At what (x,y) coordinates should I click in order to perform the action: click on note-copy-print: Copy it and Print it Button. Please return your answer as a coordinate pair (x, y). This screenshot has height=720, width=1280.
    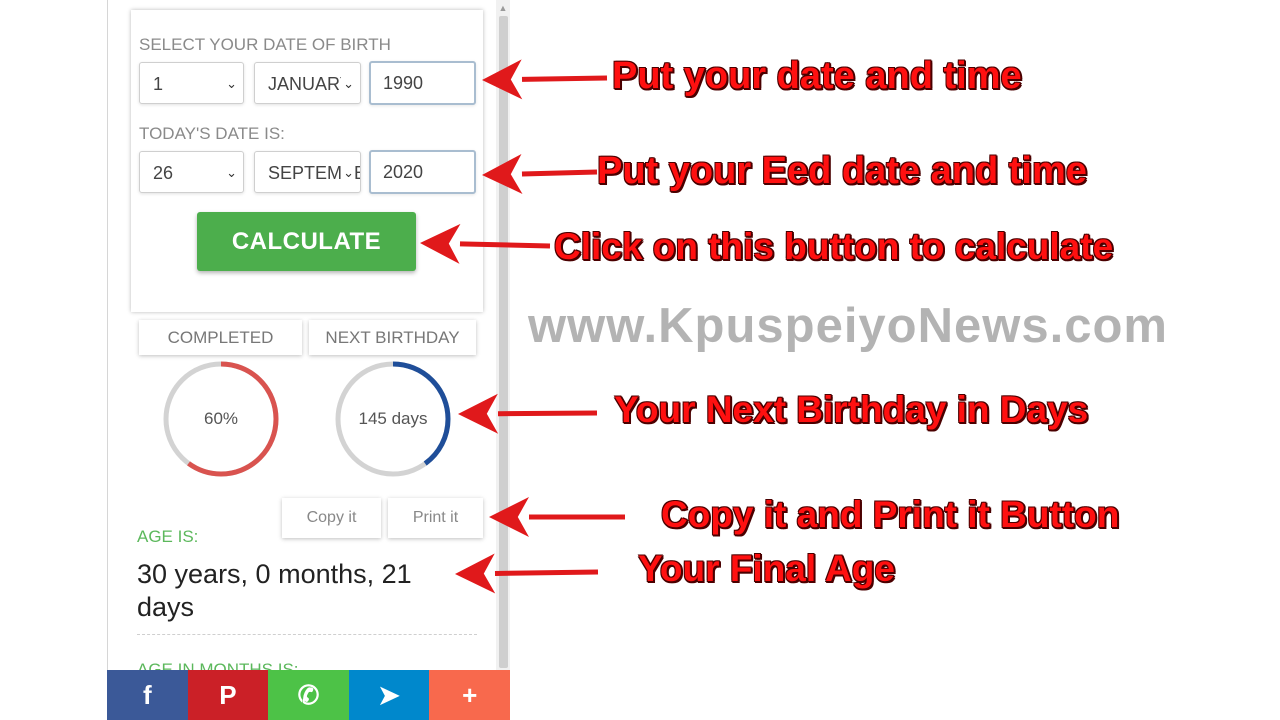
    Looking at the image, I should click on (890, 514).